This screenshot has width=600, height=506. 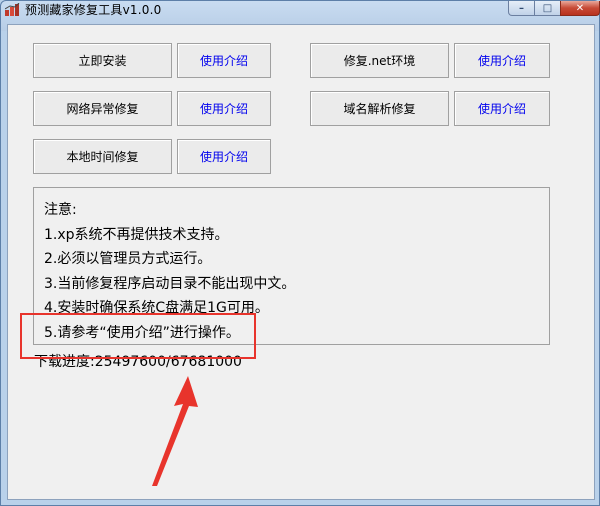 What do you see at coordinates (138, 336) in the screenshot?
I see `highlight-box` at bounding box center [138, 336].